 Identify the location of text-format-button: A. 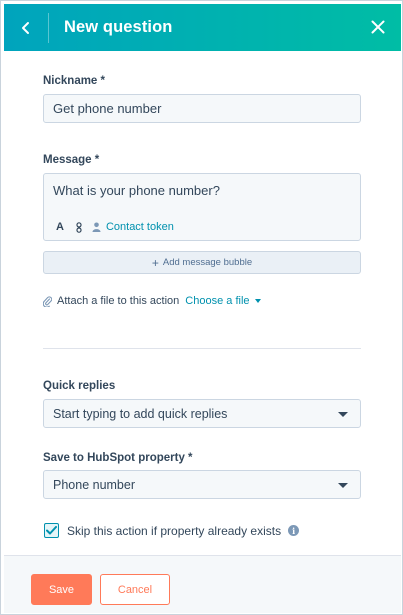
(60, 227).